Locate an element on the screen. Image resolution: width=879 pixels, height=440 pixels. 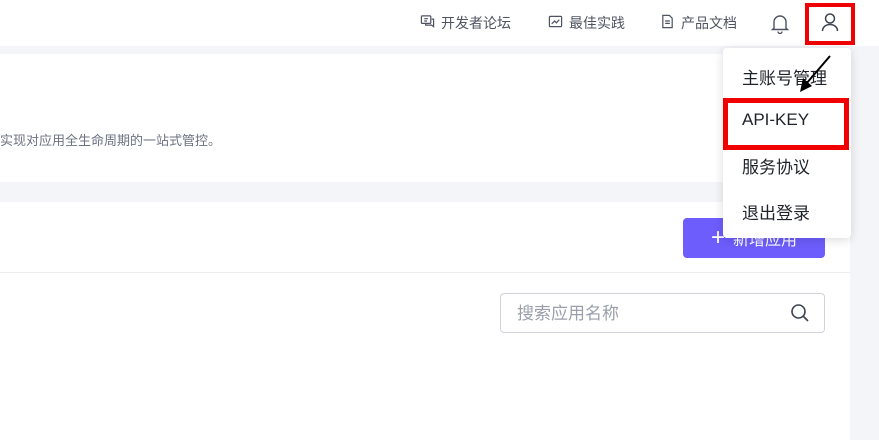
practice-icon is located at coordinates (555, 23).